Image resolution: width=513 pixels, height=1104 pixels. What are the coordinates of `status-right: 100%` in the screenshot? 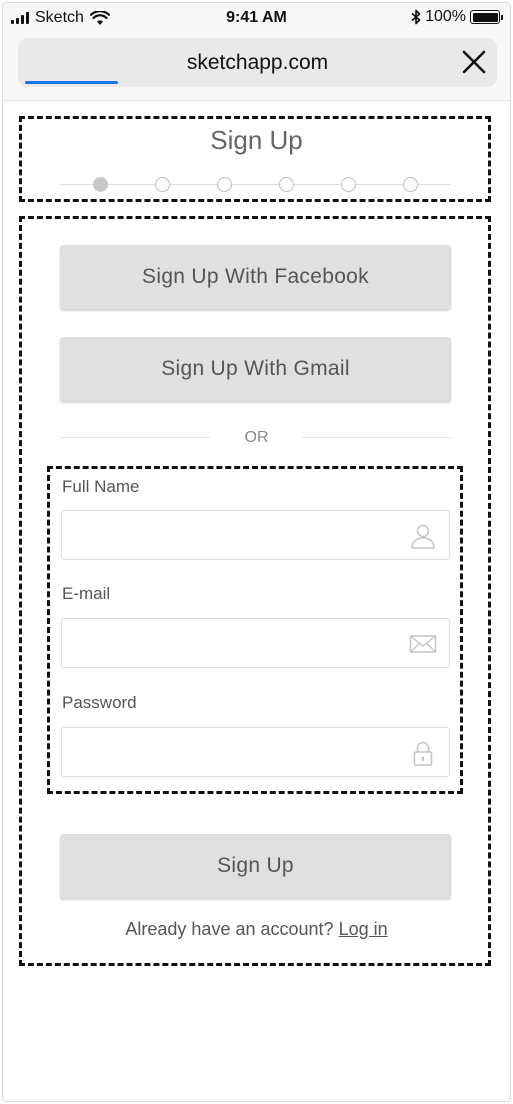 It's located at (457, 17).